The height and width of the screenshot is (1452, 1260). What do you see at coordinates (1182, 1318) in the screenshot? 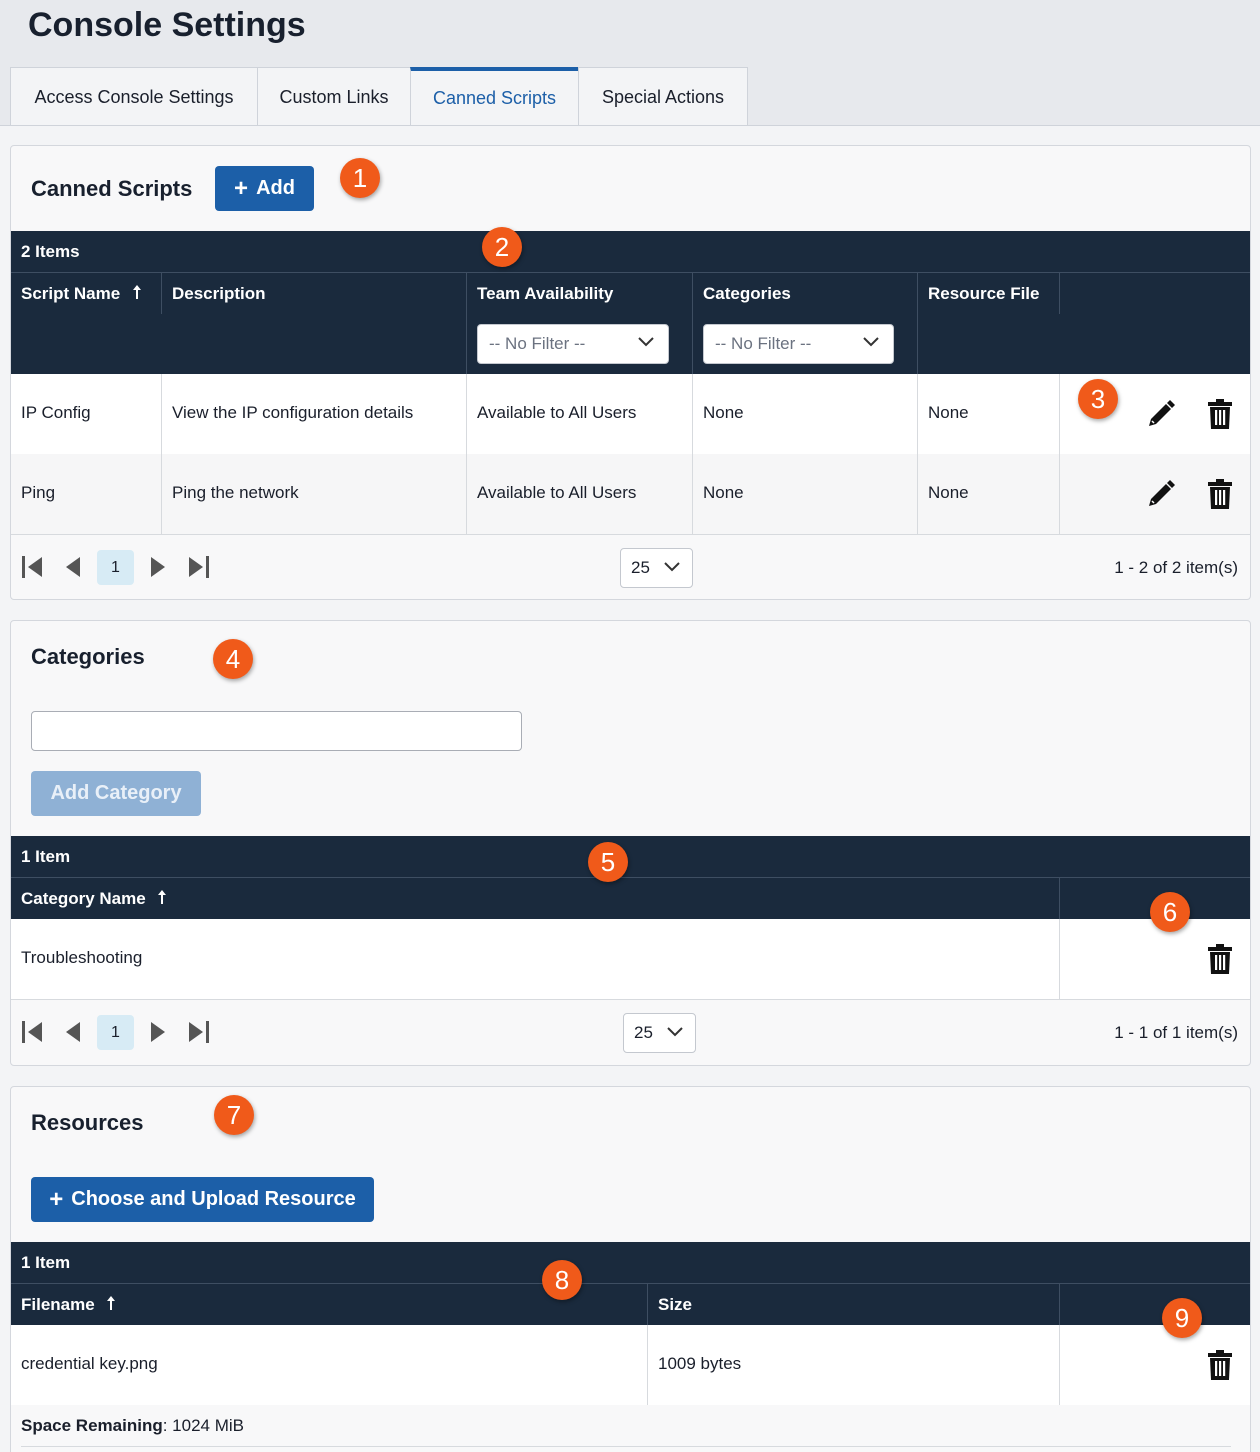
I see `annotation-marker-9: 9` at bounding box center [1182, 1318].